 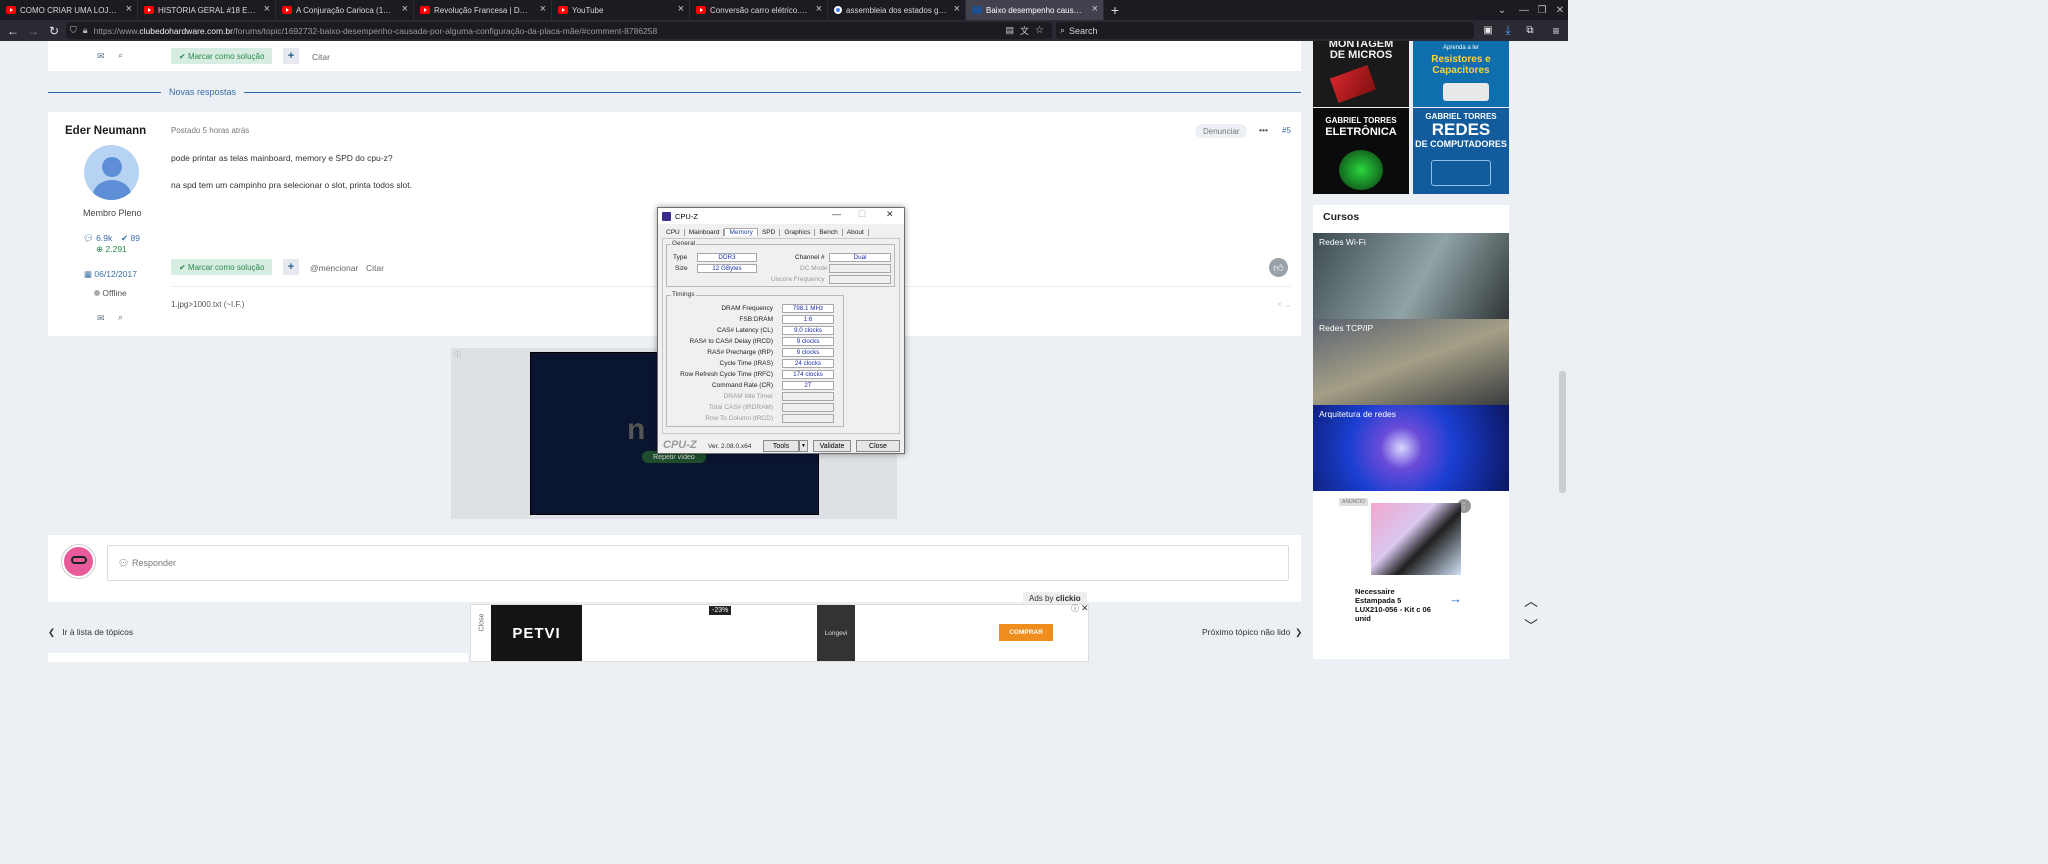 What do you see at coordinates (1252, 632) in the screenshot?
I see `next-unread-topic-link: Próximo tópico não lido ❯` at bounding box center [1252, 632].